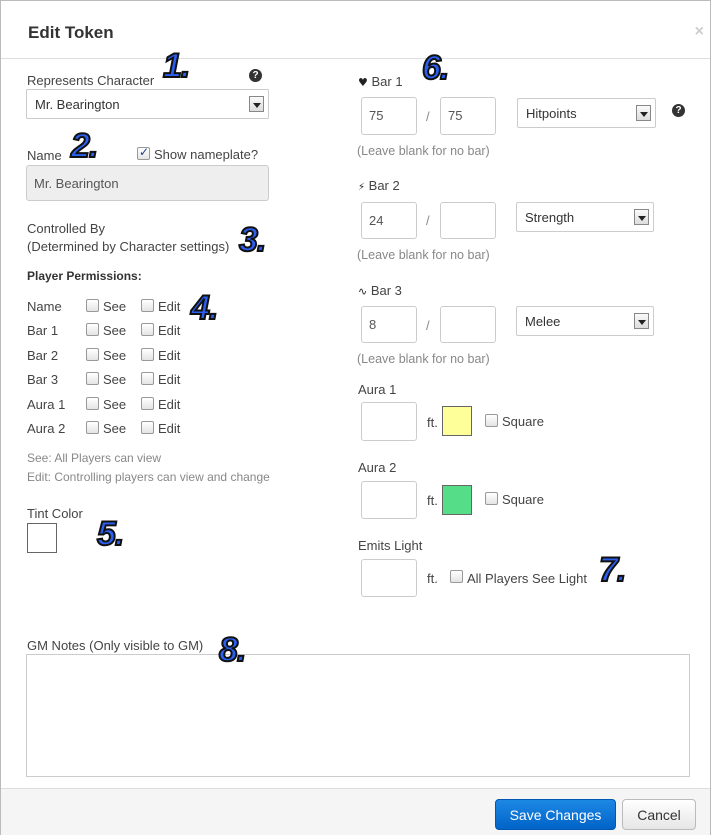 This screenshot has width=711, height=835. I want to click on aura1-color-swatch, so click(457, 421).